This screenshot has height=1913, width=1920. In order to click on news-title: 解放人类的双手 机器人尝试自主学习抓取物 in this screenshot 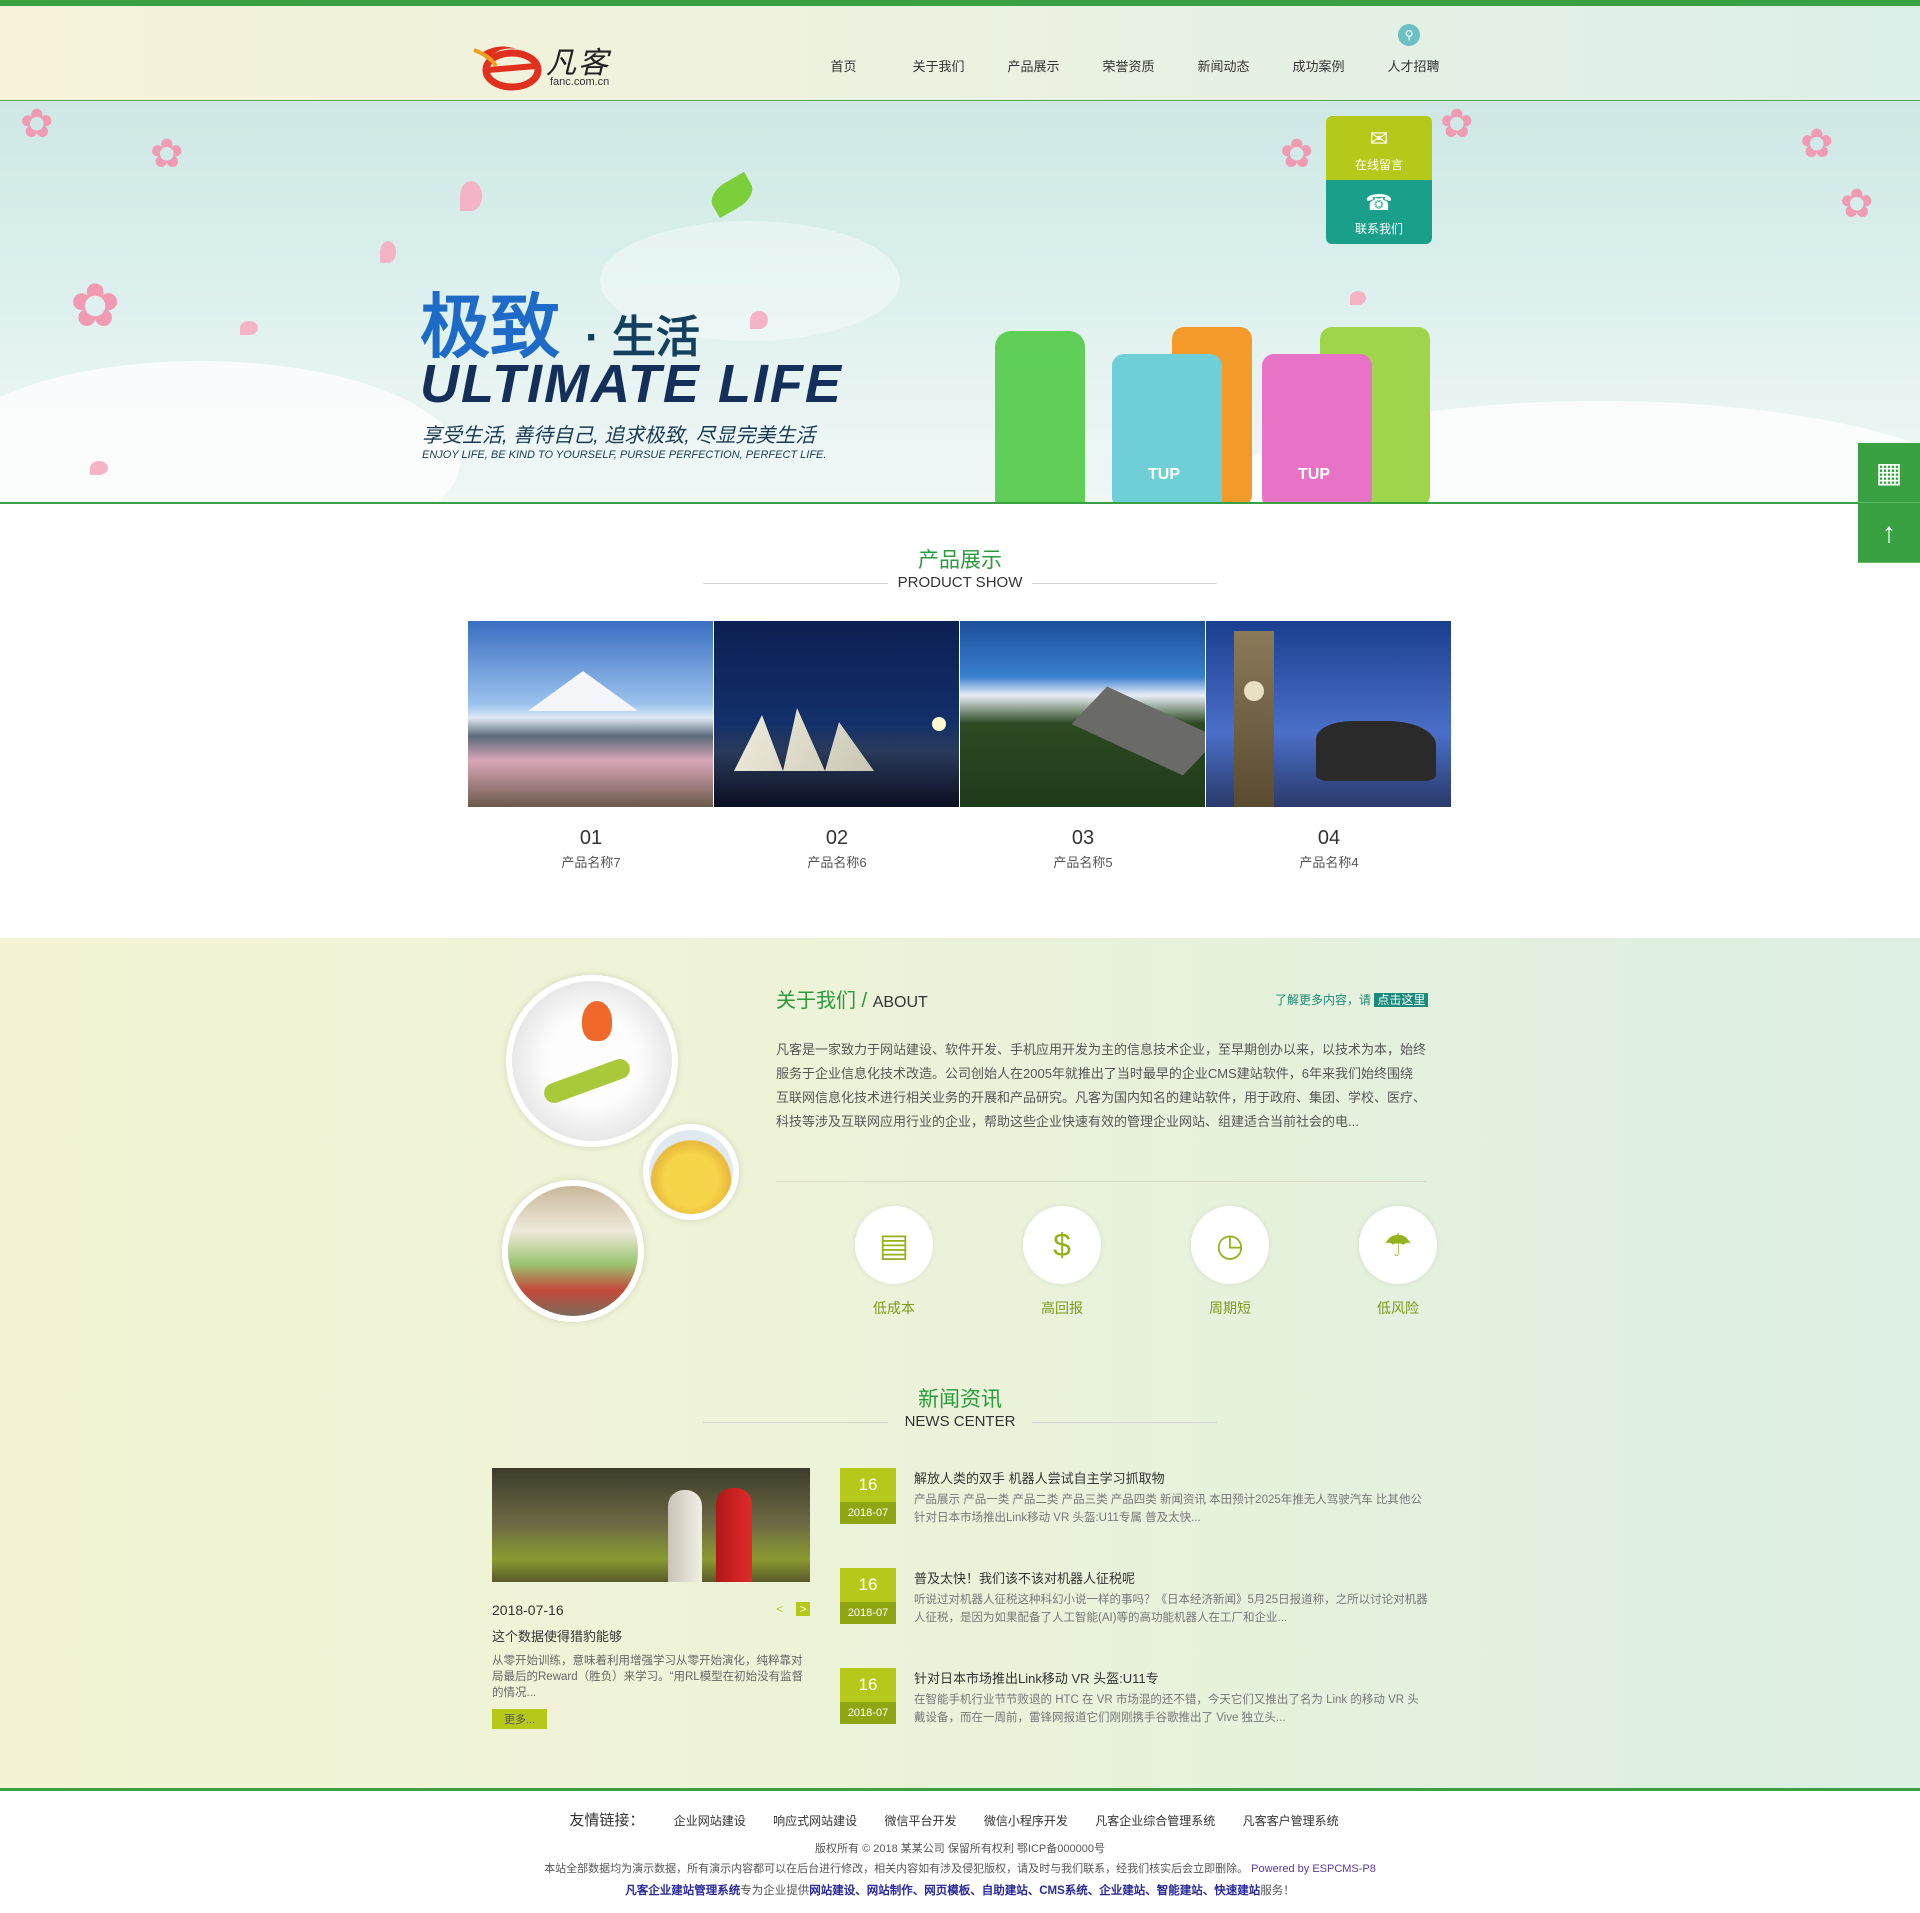, I will do `click(1172, 1477)`.